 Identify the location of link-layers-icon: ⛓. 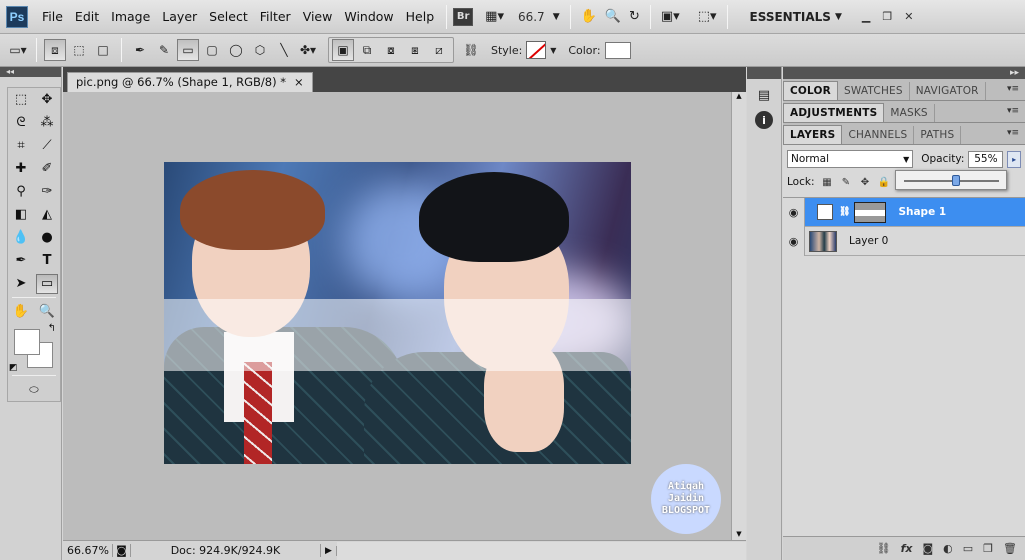
(884, 548).